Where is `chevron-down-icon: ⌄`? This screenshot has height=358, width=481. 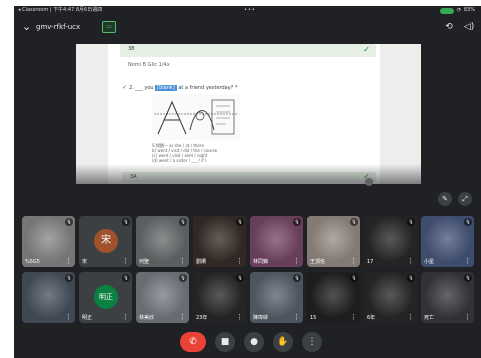 chevron-down-icon: ⌄ is located at coordinates (26, 27).